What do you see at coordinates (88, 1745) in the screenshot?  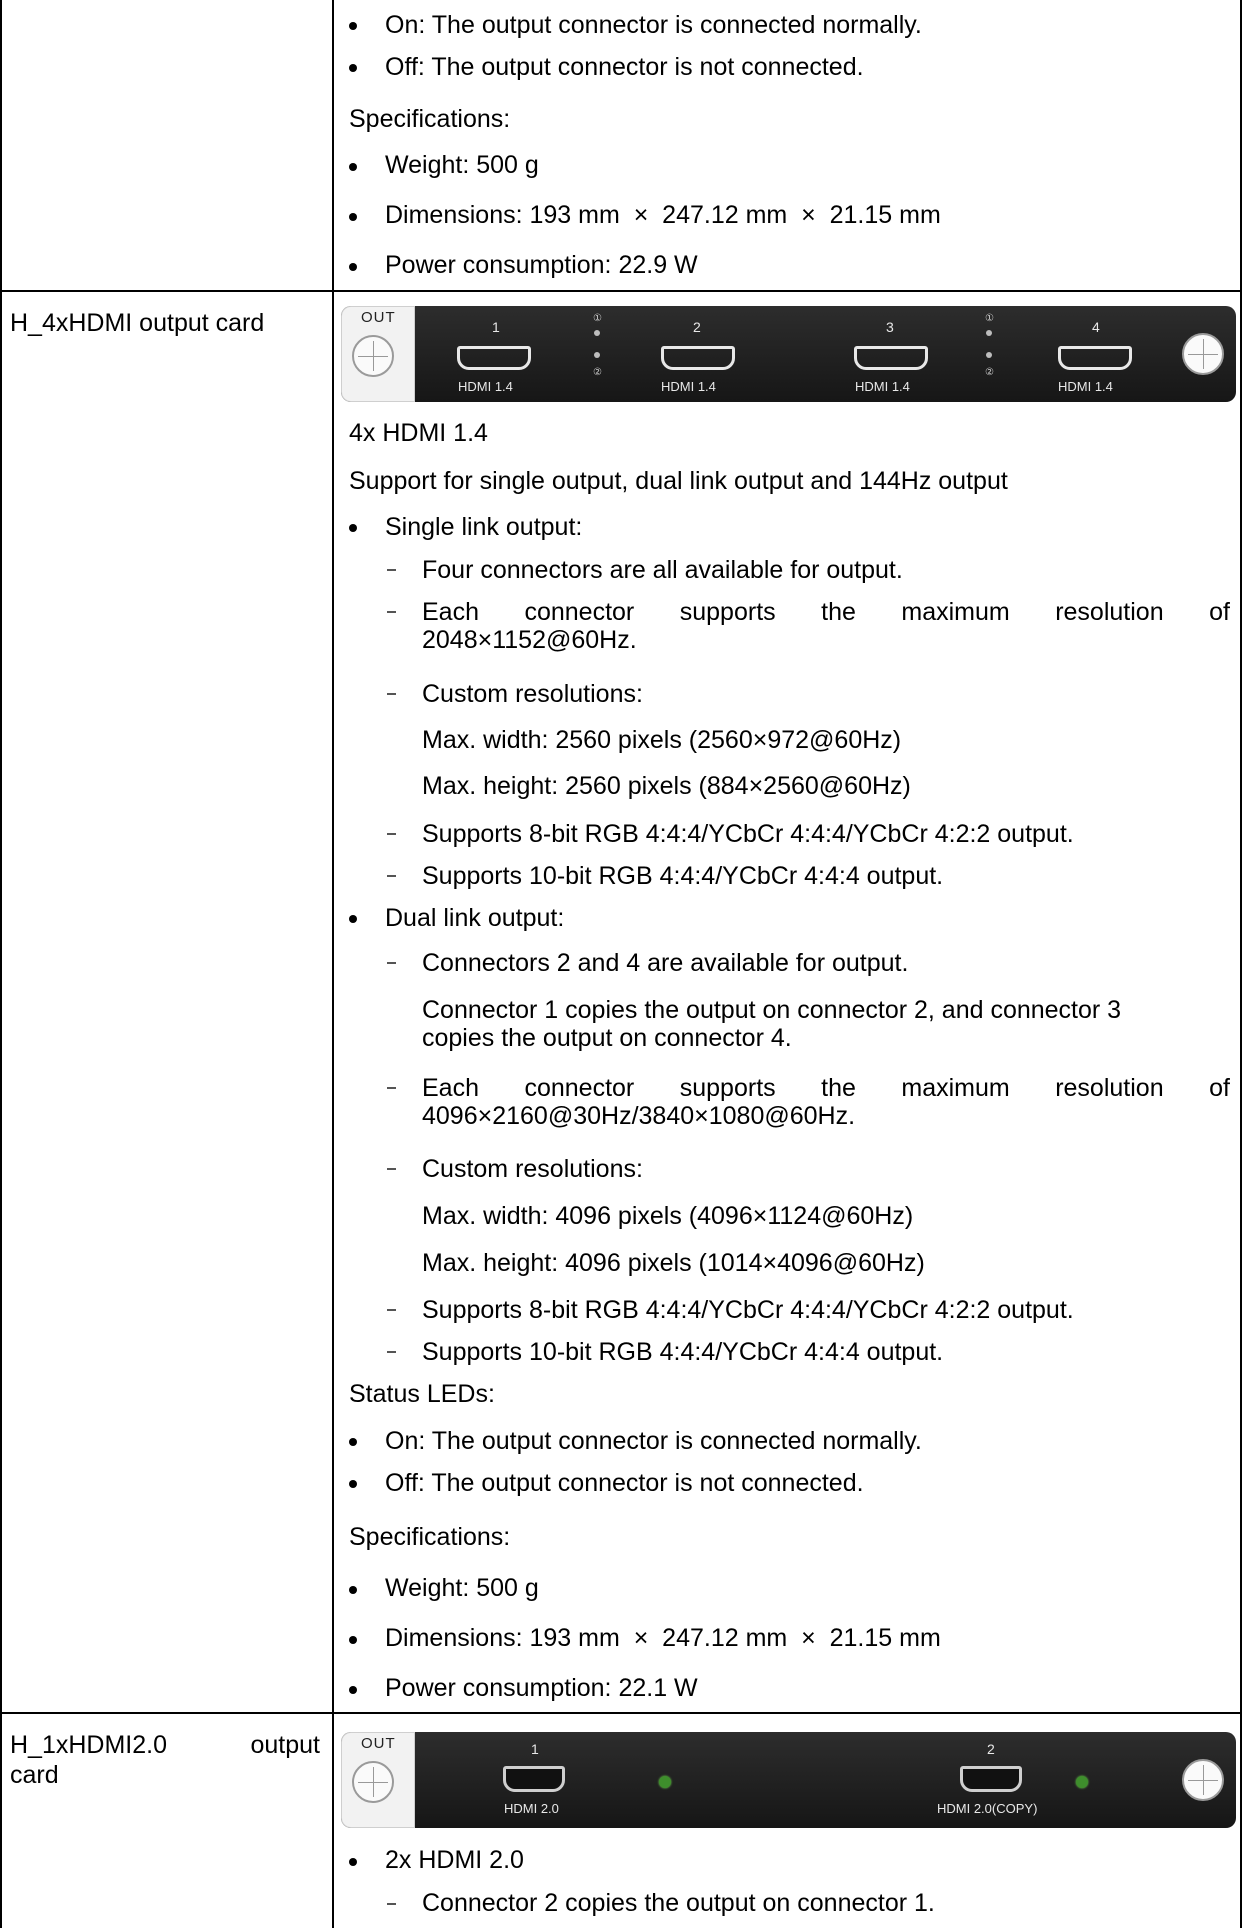 I see `card-name-part: H_1xHDMI2.0` at bounding box center [88, 1745].